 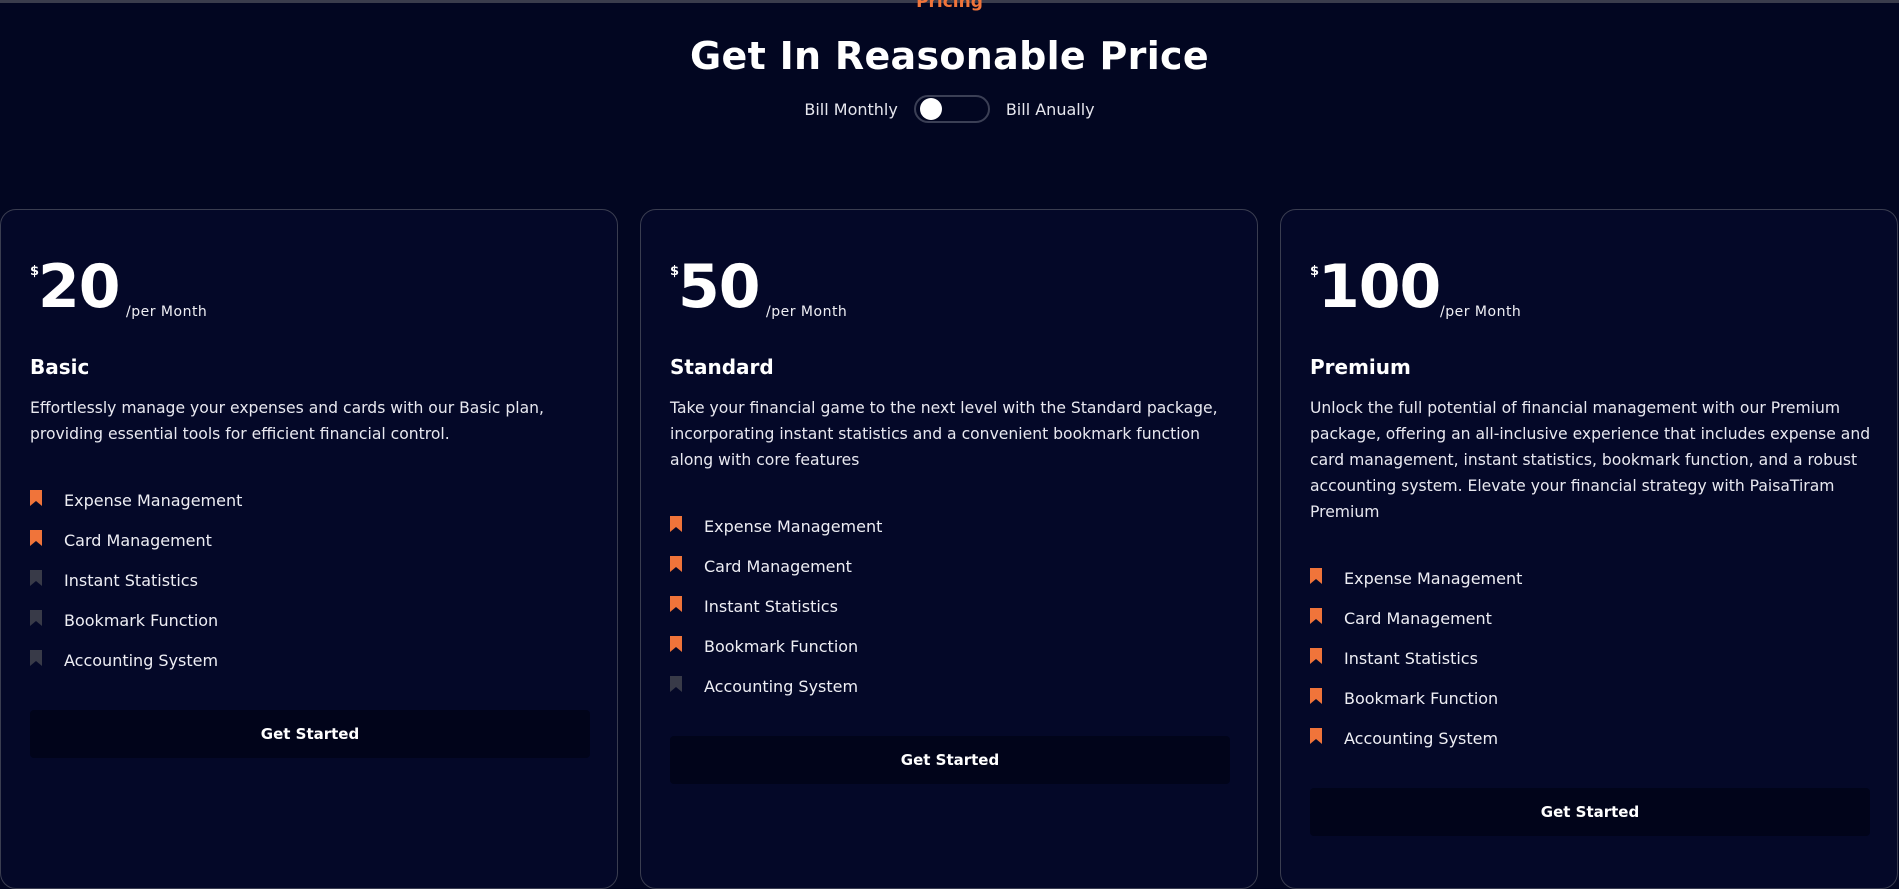 What do you see at coordinates (60, 367) in the screenshot?
I see `plan-name: Basic` at bounding box center [60, 367].